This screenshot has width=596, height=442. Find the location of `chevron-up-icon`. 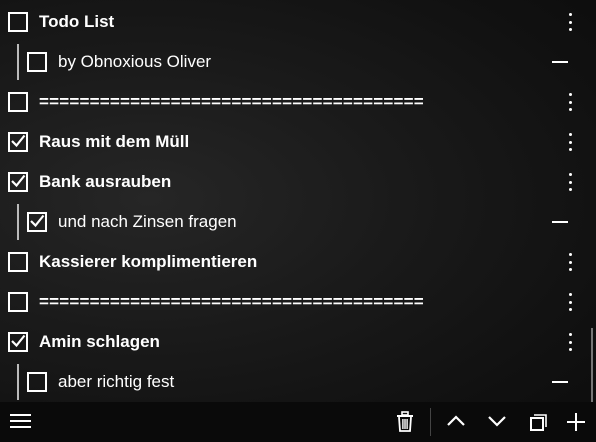

chevron-up-icon is located at coordinates (456, 421).